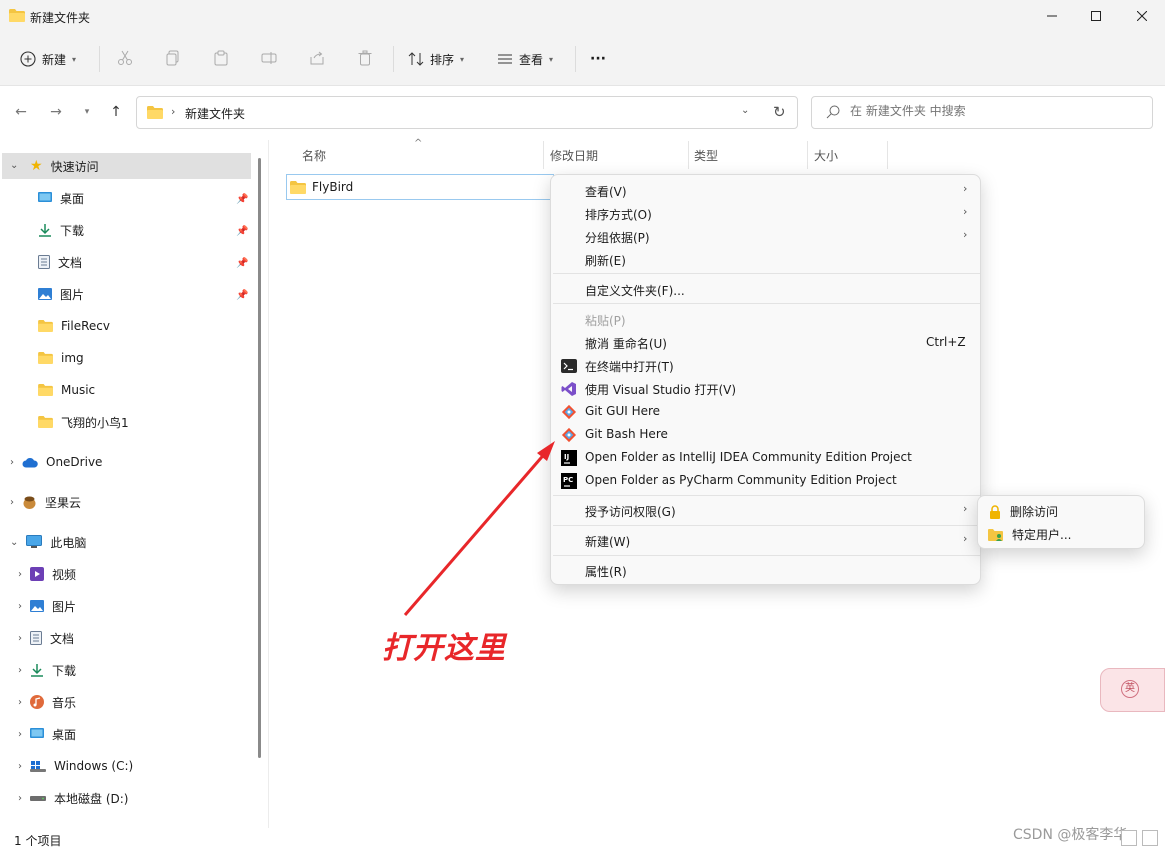 The image size is (1165, 851). Describe the element at coordinates (17, 17) in the screenshot. I see `folder-icon` at that location.